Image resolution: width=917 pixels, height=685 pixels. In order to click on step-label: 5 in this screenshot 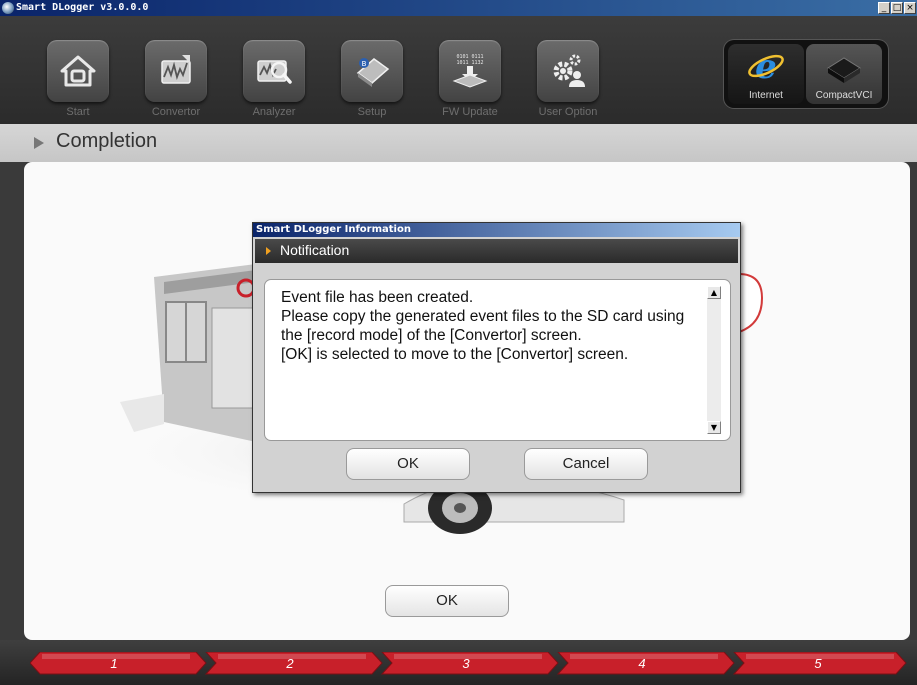, I will do `click(818, 663)`.